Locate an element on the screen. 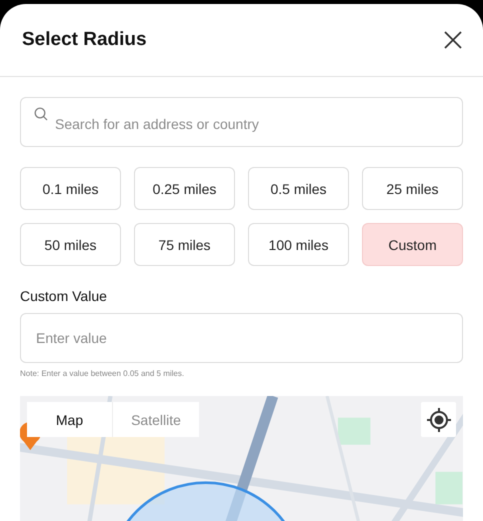  radius-option: 0.1 miles is located at coordinates (70, 188).